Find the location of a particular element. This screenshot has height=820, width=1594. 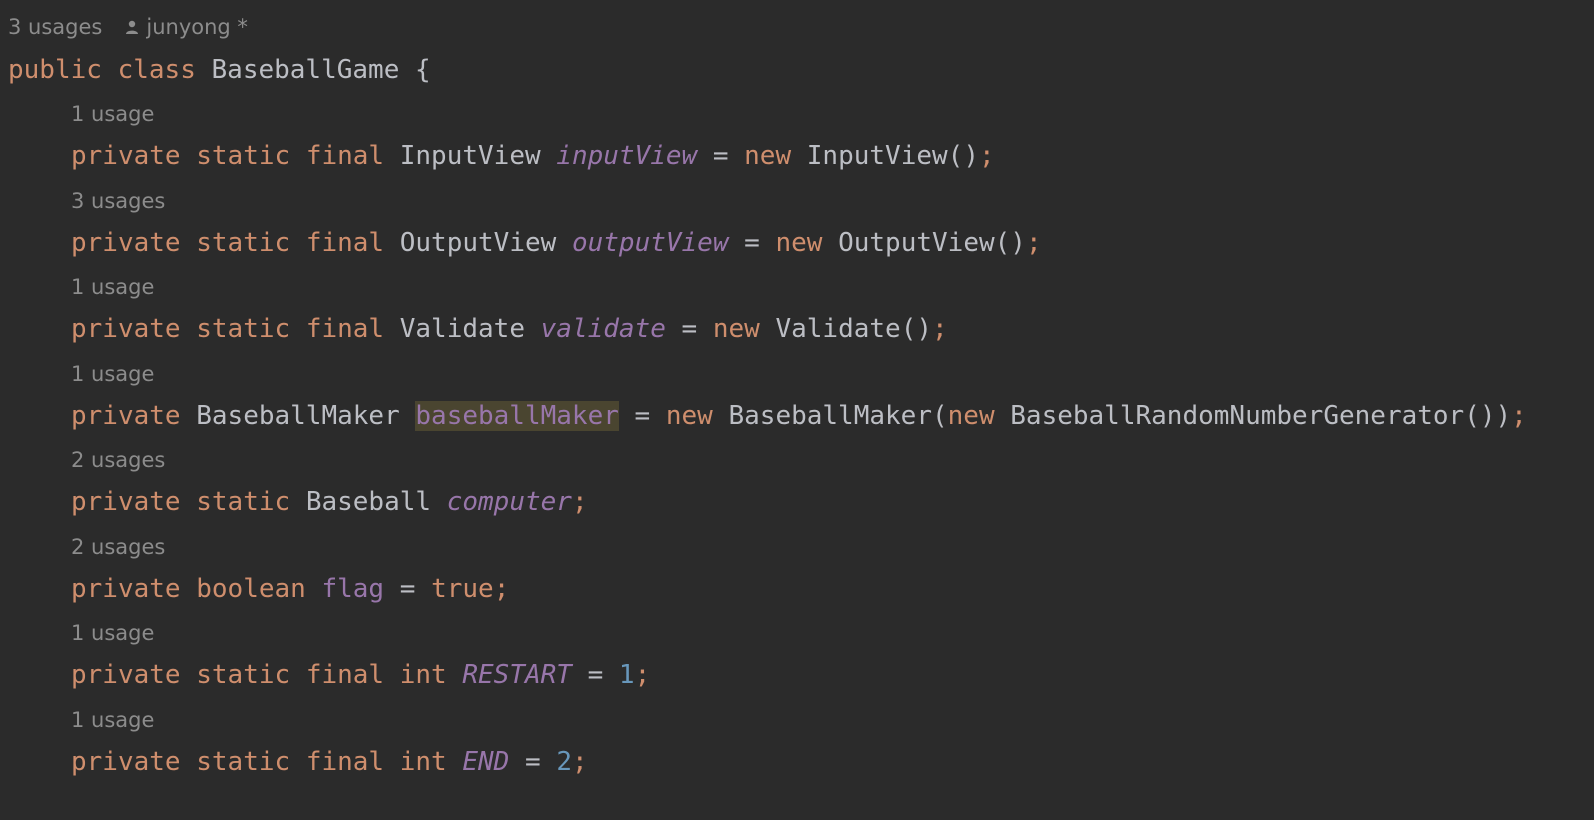

usages-count: 3 usages is located at coordinates (55, 27).